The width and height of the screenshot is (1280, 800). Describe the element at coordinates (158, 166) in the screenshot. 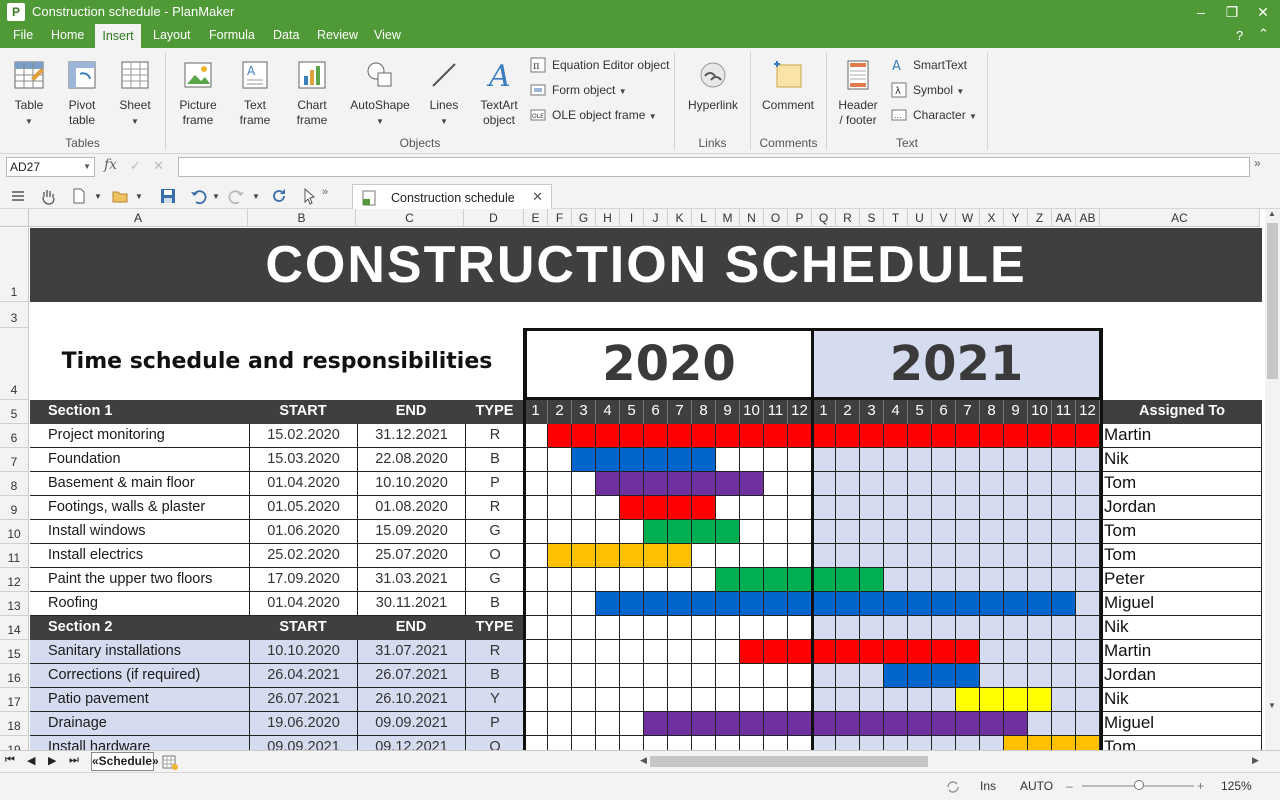

I see `cancel-icon: ✕` at that location.